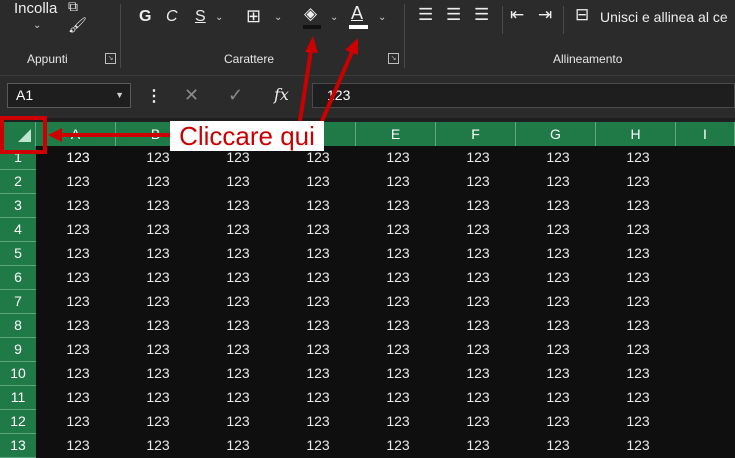  I want to click on annotation-arrowhead-fill, so click(311, 44).